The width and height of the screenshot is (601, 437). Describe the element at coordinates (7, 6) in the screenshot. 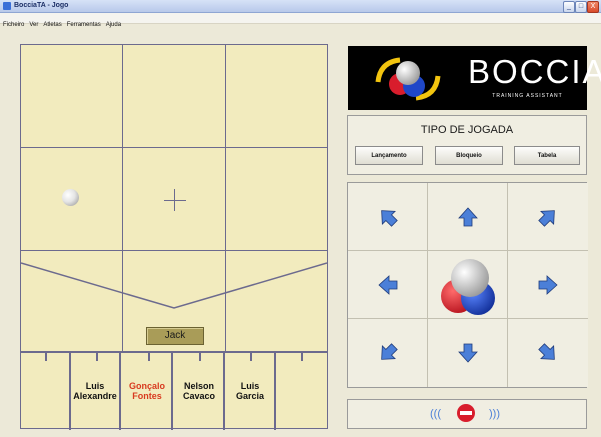

I see `app-icon` at that location.